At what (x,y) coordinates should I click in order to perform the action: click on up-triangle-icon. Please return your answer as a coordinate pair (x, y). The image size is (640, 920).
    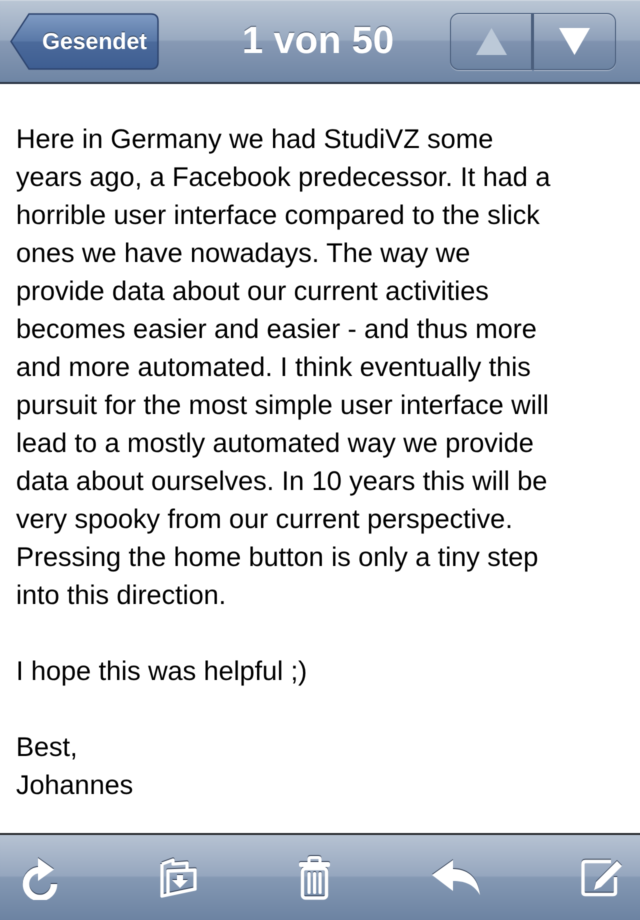
    Looking at the image, I should click on (491, 41).